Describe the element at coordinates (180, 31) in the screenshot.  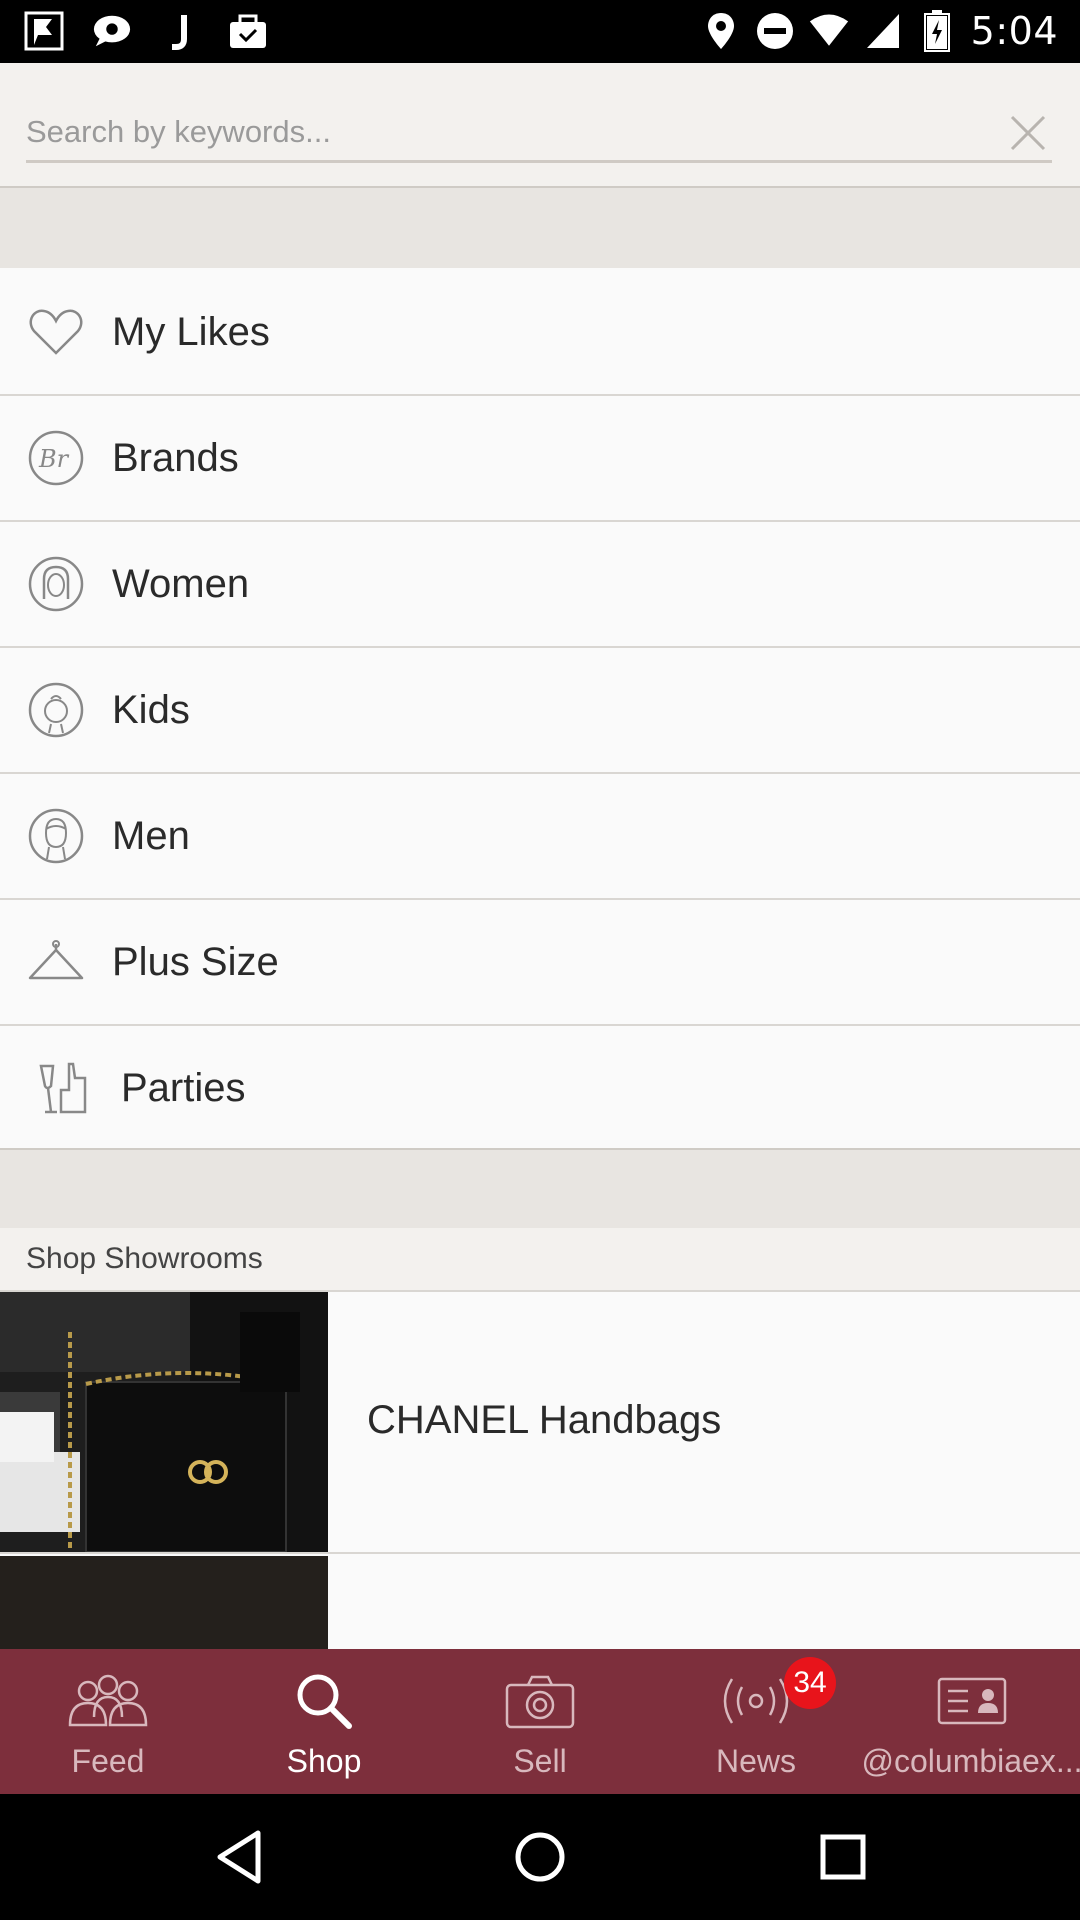
I see `j-app-icon` at that location.